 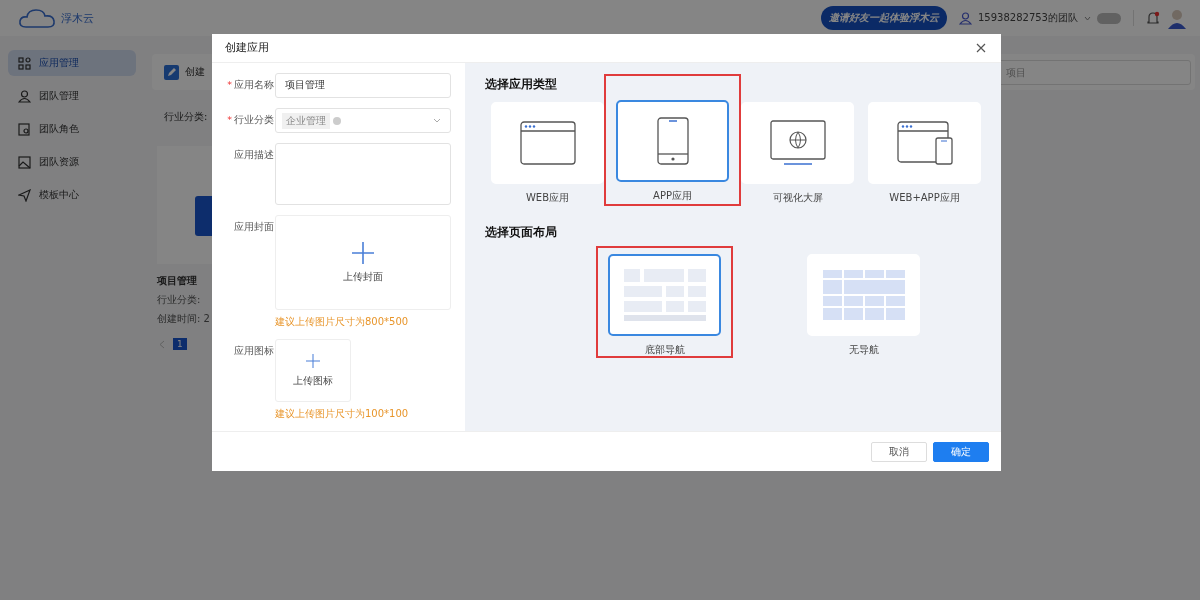 I want to click on app-type-label: WEB+APP应用, so click(x=924, y=197).